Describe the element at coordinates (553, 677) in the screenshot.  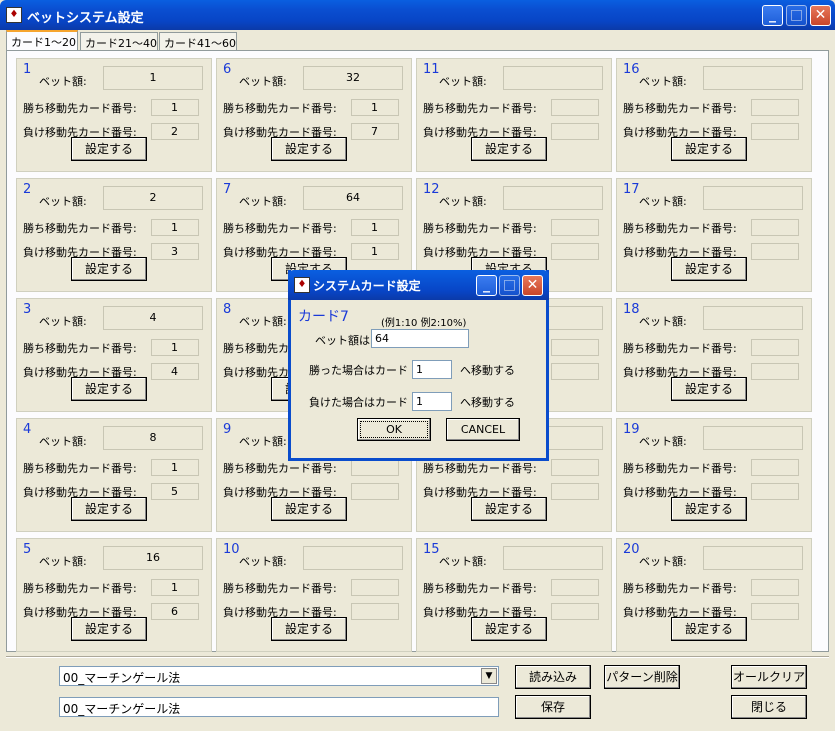
I see `load-button: 読み込み` at that location.